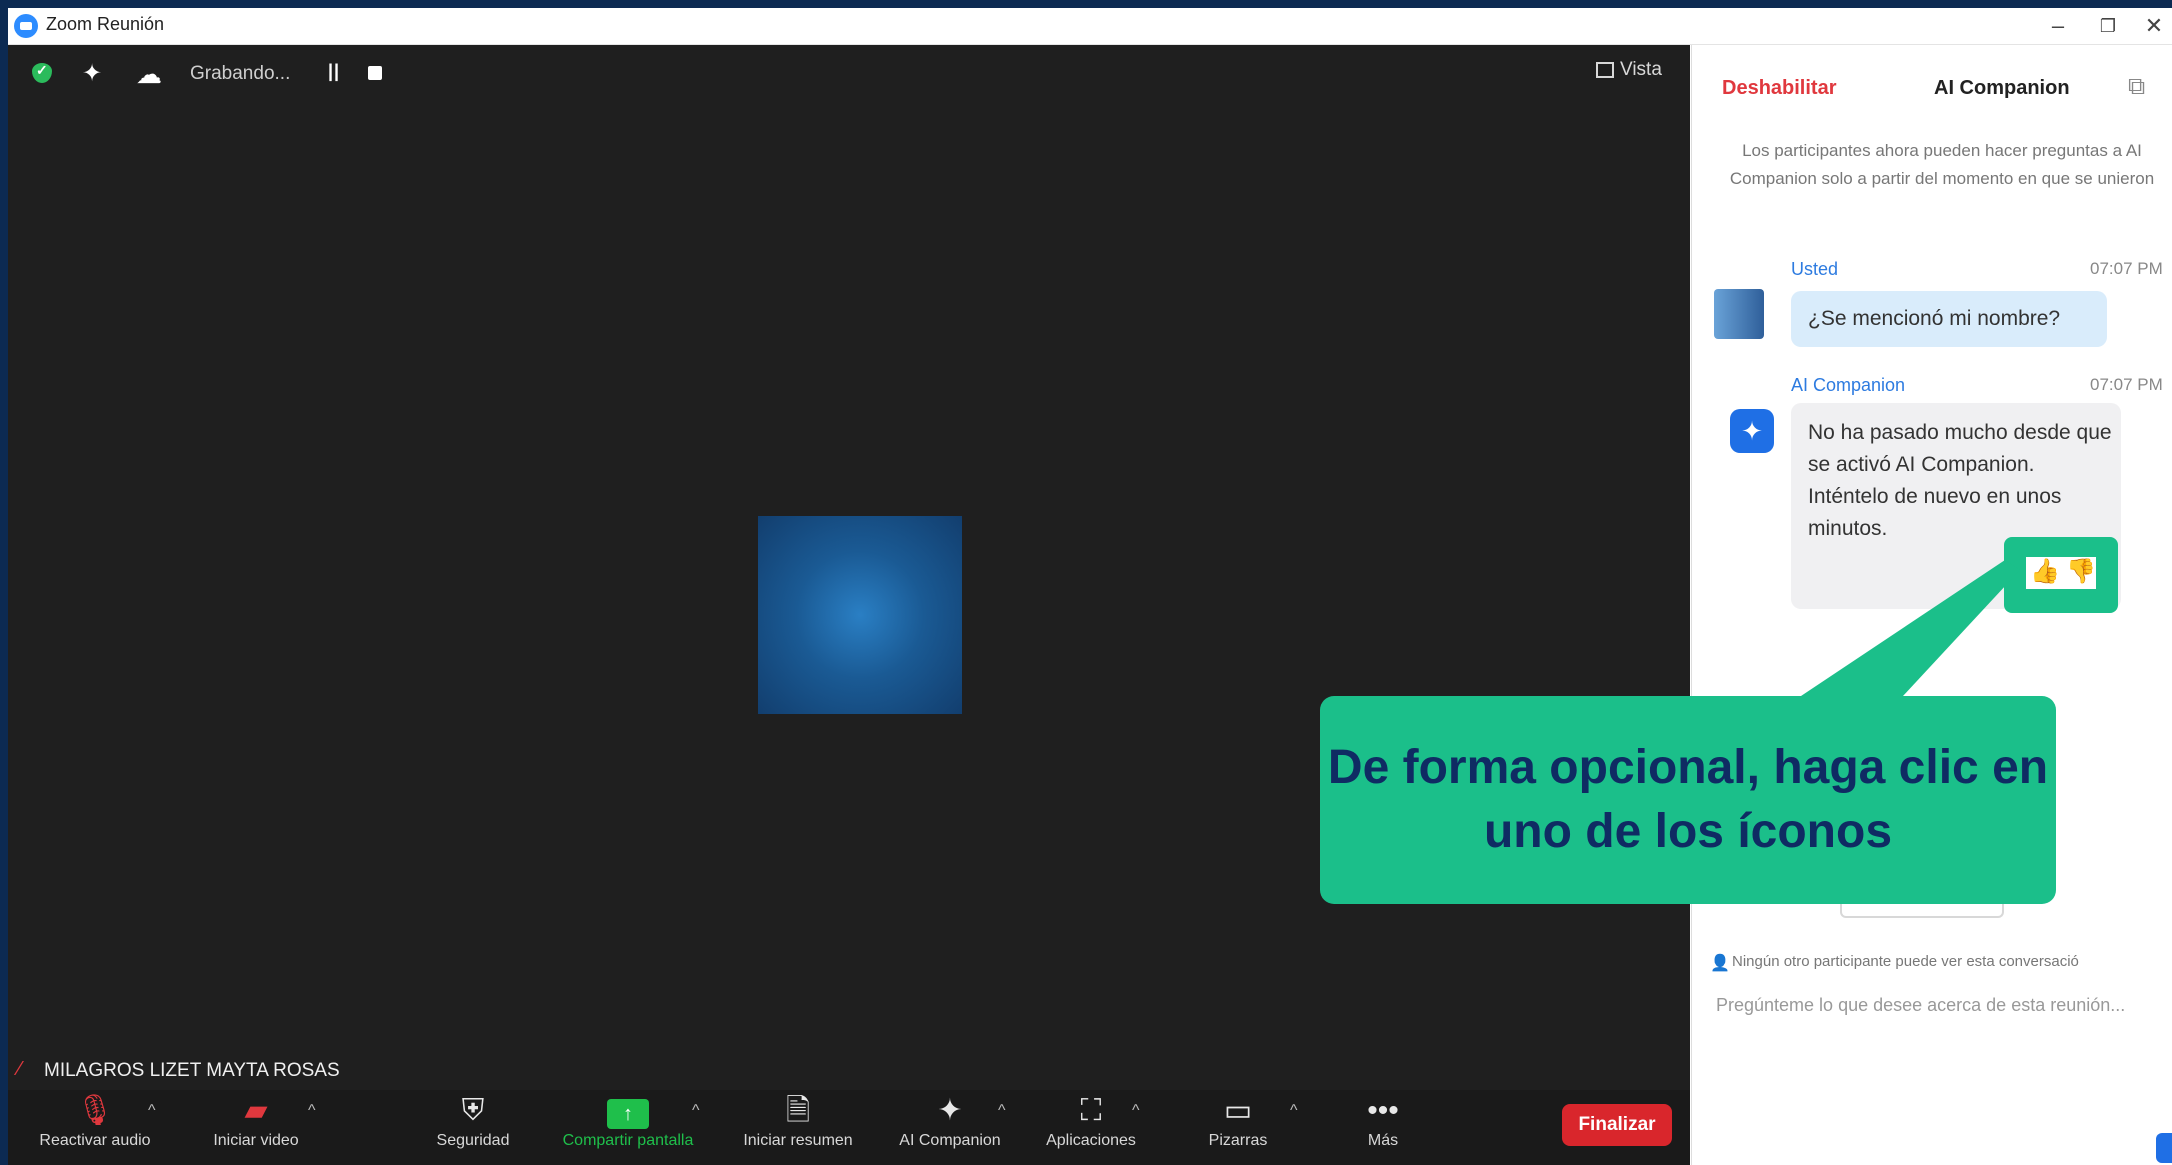  I want to click on panel-title: AI Companion, so click(2002, 88).